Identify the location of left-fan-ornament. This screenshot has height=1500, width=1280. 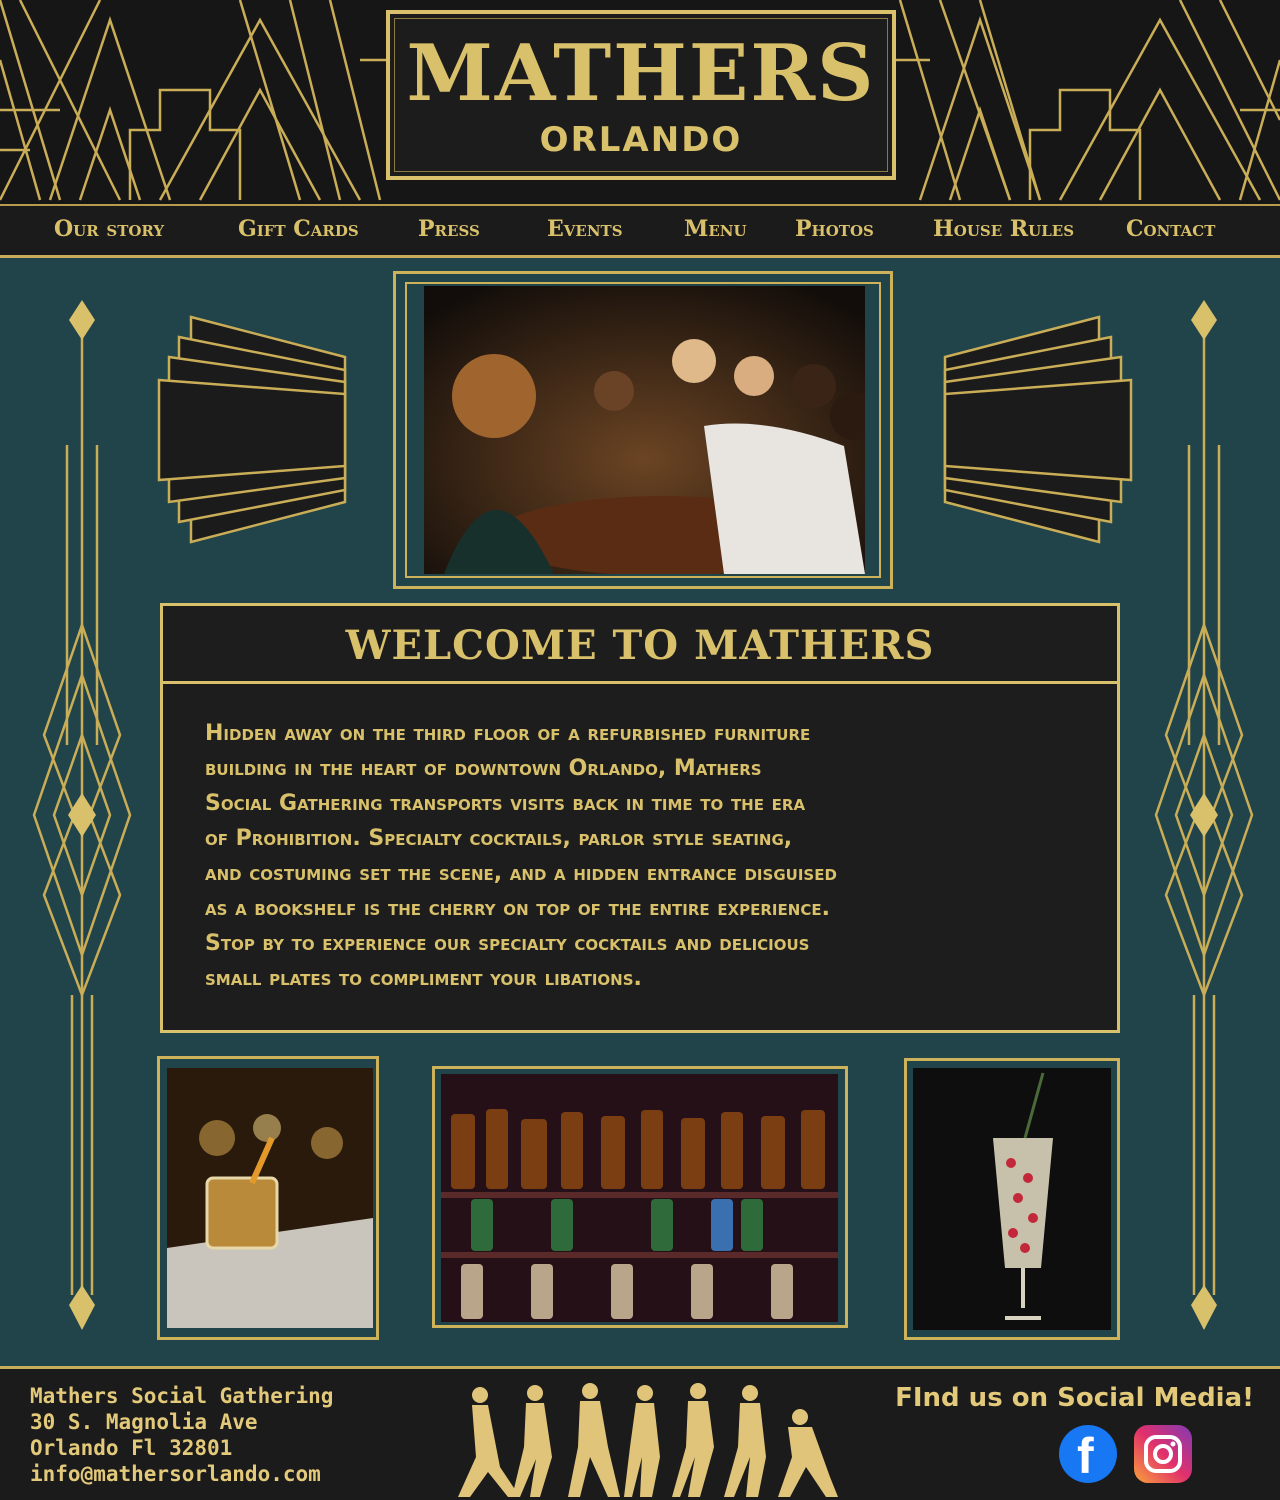
(252, 429).